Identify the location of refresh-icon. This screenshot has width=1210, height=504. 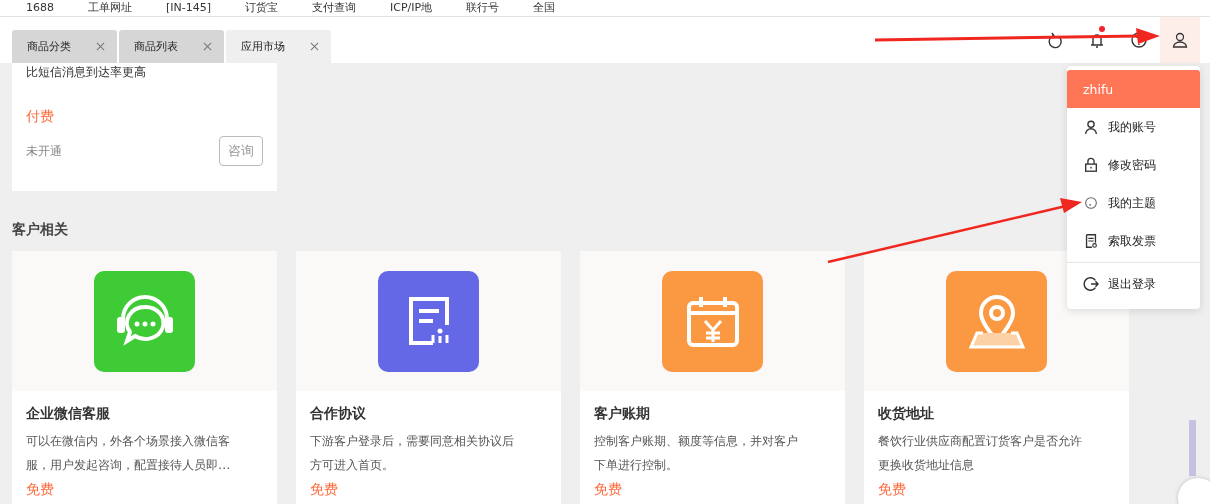
(1055, 40).